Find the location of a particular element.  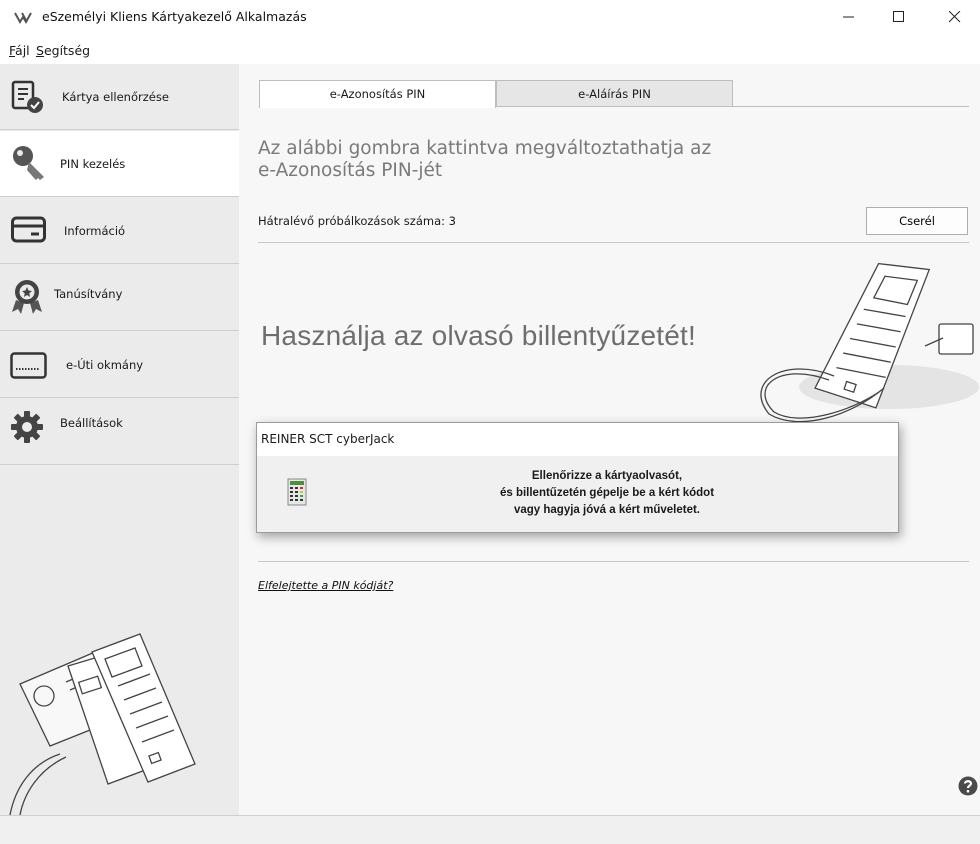

sidebar-item-travel-doc: e-Úti okmány is located at coordinates (119, 365).